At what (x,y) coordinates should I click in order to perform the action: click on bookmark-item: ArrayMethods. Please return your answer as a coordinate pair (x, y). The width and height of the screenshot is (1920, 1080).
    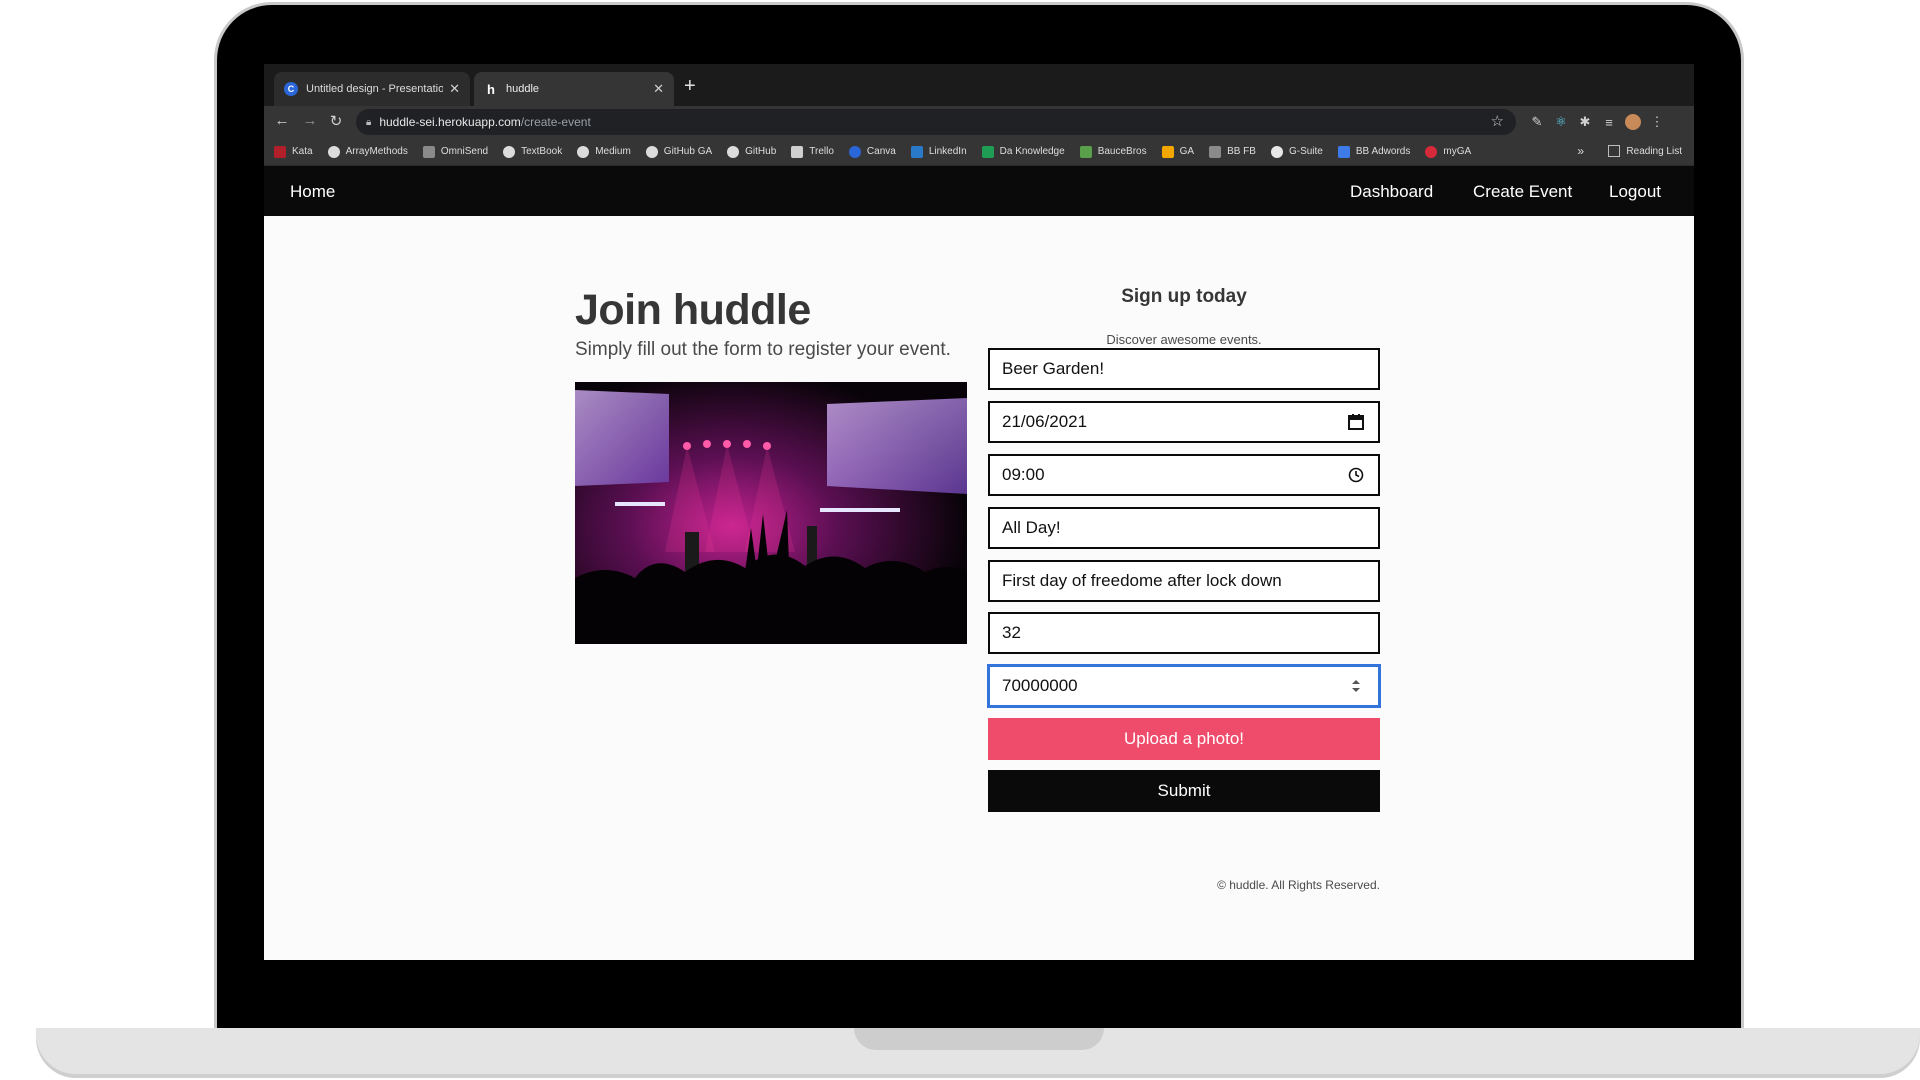
    Looking at the image, I should click on (367, 151).